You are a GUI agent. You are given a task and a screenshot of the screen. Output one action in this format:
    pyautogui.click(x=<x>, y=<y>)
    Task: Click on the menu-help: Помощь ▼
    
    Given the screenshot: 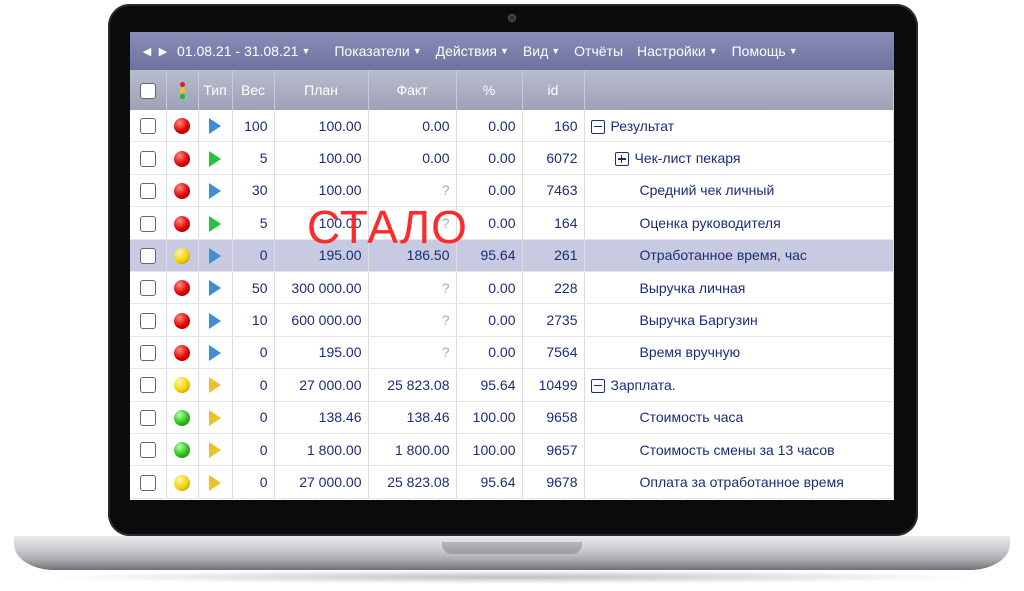 What is the action you would take?
    pyautogui.click(x=765, y=51)
    